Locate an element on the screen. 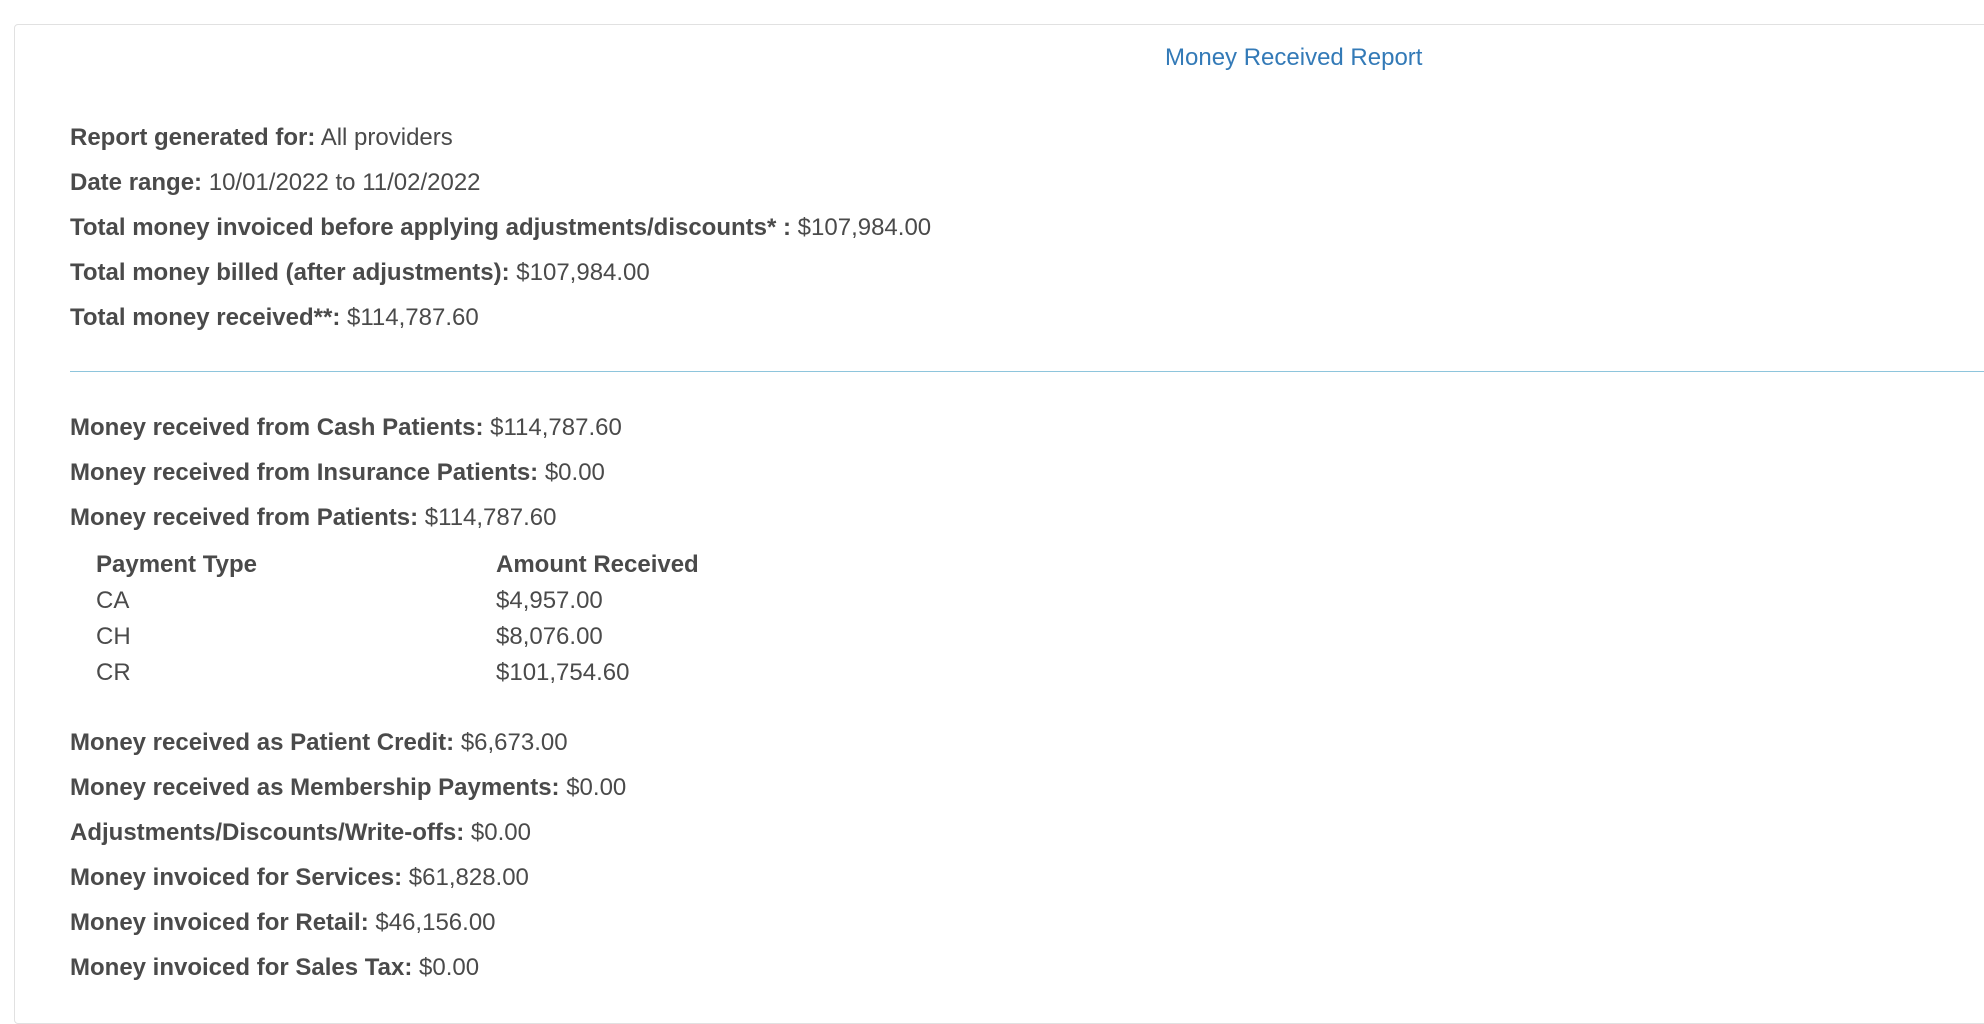 This screenshot has height=1024, width=1984. invoiced-services: Money invoiced for Services: $61,828.00 is located at coordinates (299, 878).